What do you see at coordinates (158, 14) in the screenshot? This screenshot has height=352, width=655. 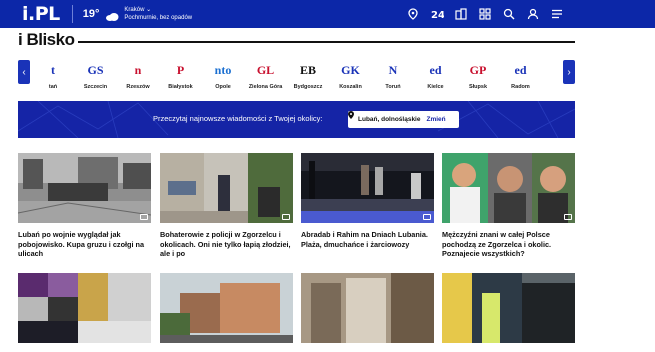 I see `weather-location: Kraków ⌄ Pochmurnie, bez opadów` at bounding box center [158, 14].